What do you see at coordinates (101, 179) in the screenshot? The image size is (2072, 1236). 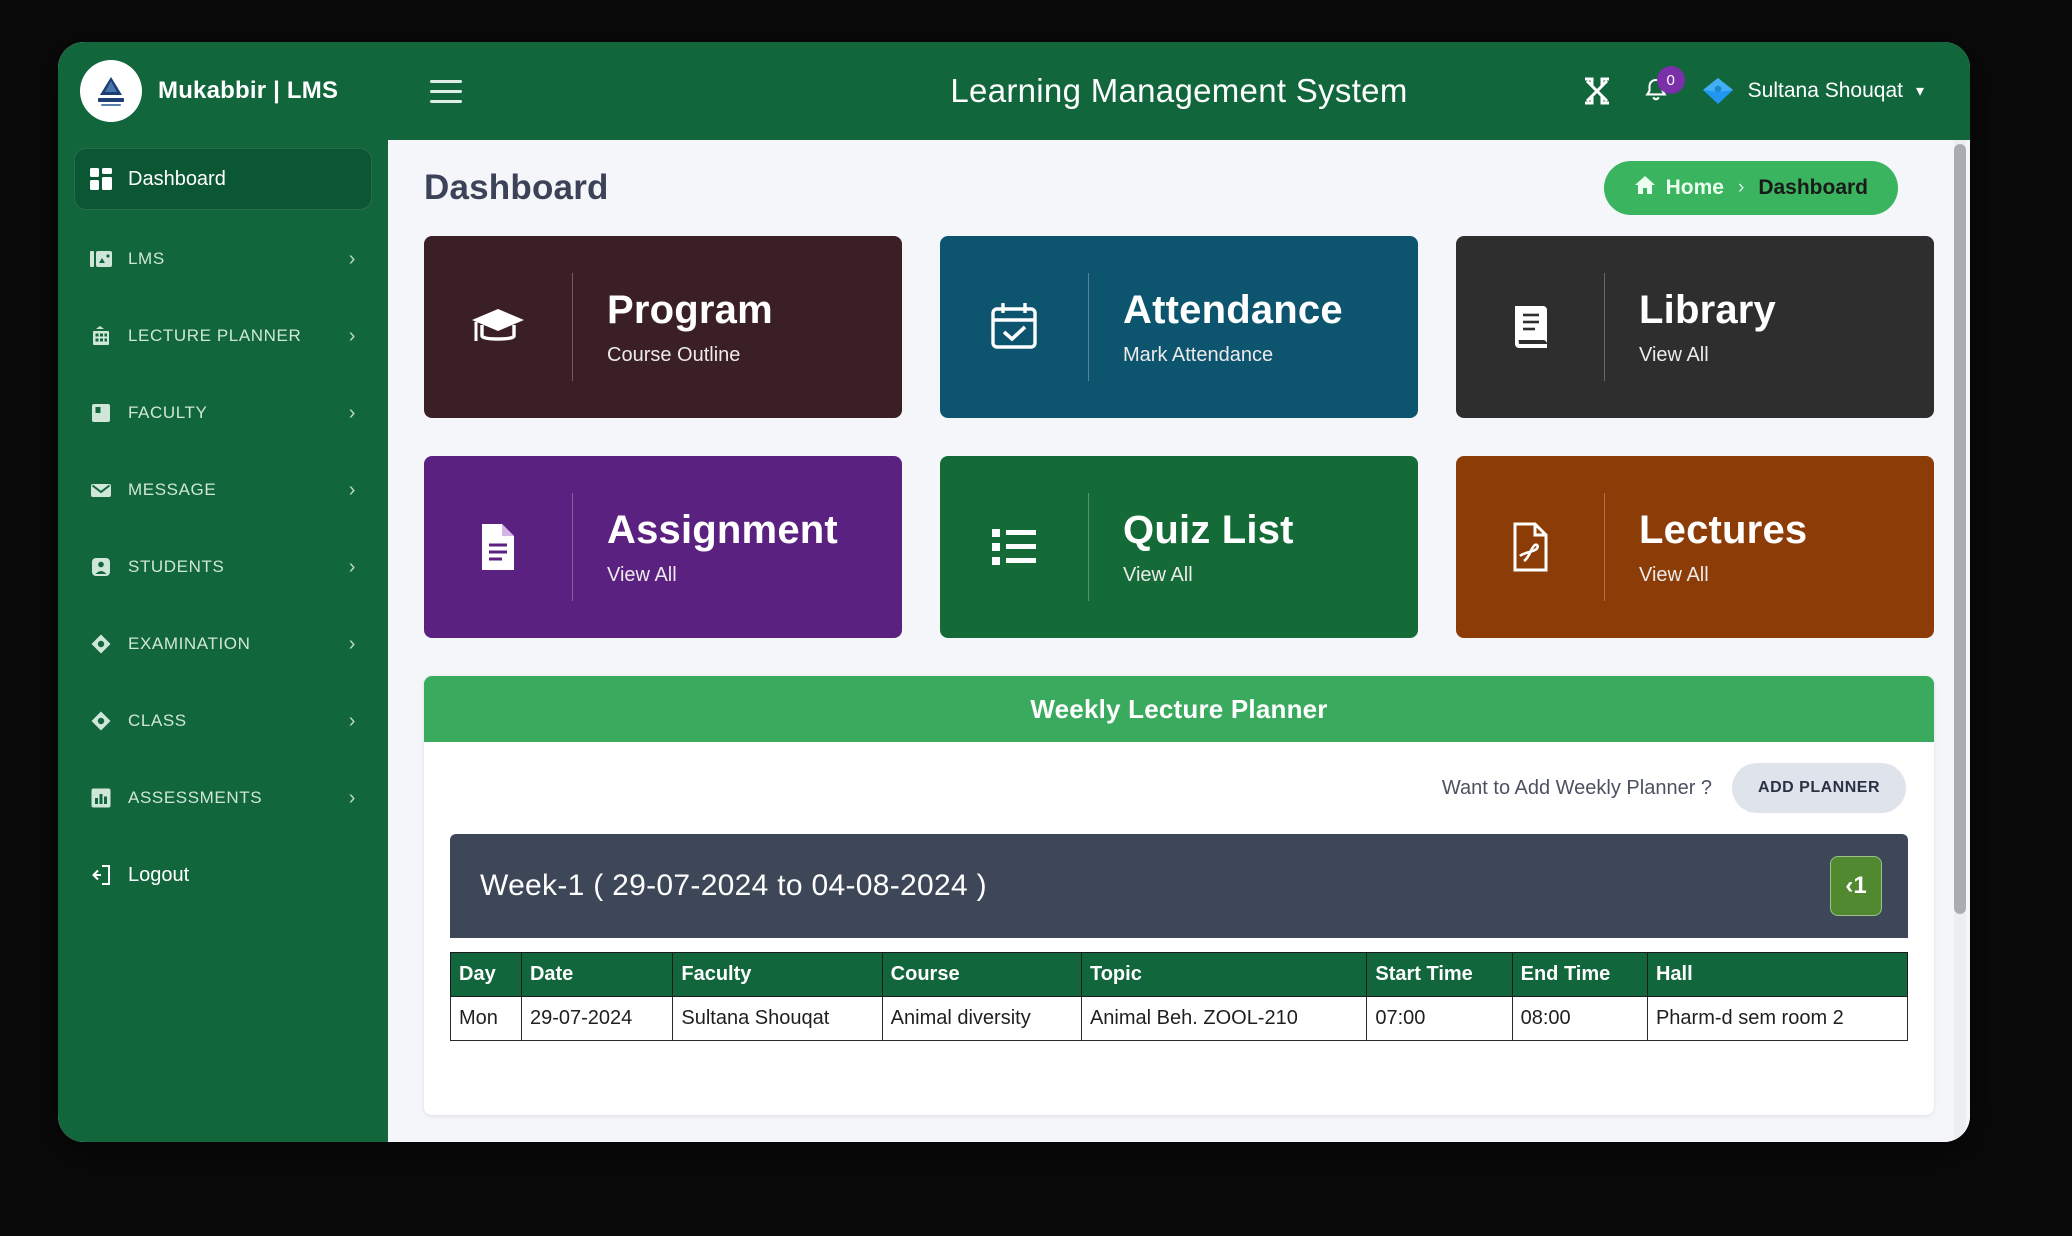 I see `grid-dashboard-icon` at bounding box center [101, 179].